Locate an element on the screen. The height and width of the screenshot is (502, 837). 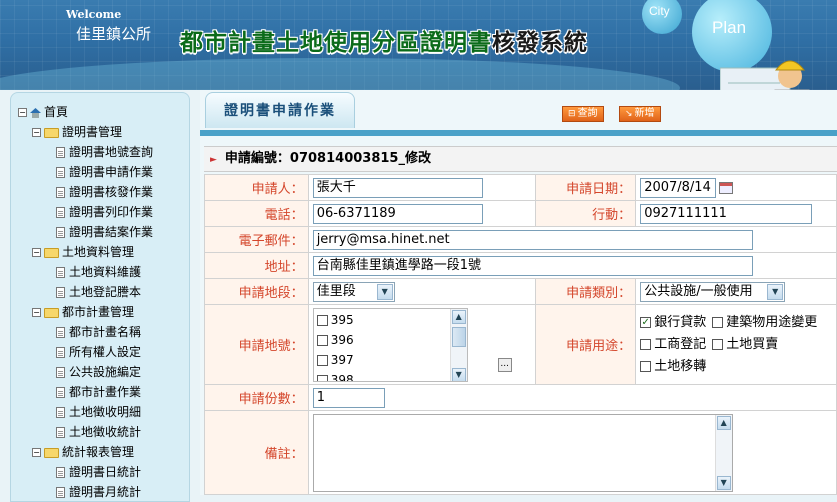
system-title-tail: 核發系統 is located at coordinates (540, 43).